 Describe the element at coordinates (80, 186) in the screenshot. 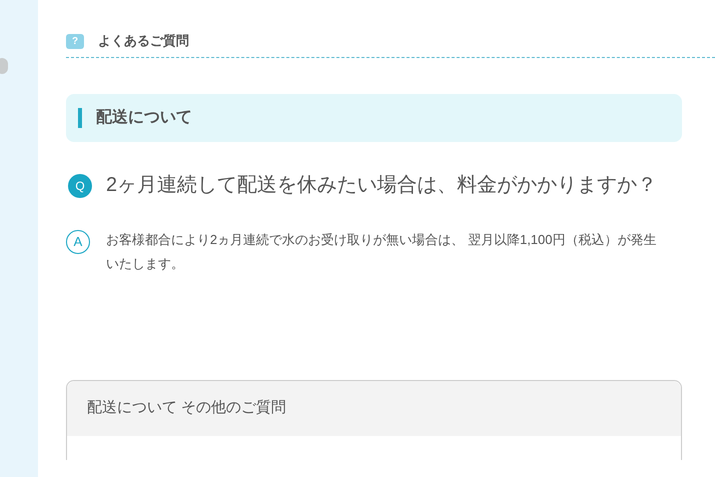

I see `question-badge: Q` at that location.